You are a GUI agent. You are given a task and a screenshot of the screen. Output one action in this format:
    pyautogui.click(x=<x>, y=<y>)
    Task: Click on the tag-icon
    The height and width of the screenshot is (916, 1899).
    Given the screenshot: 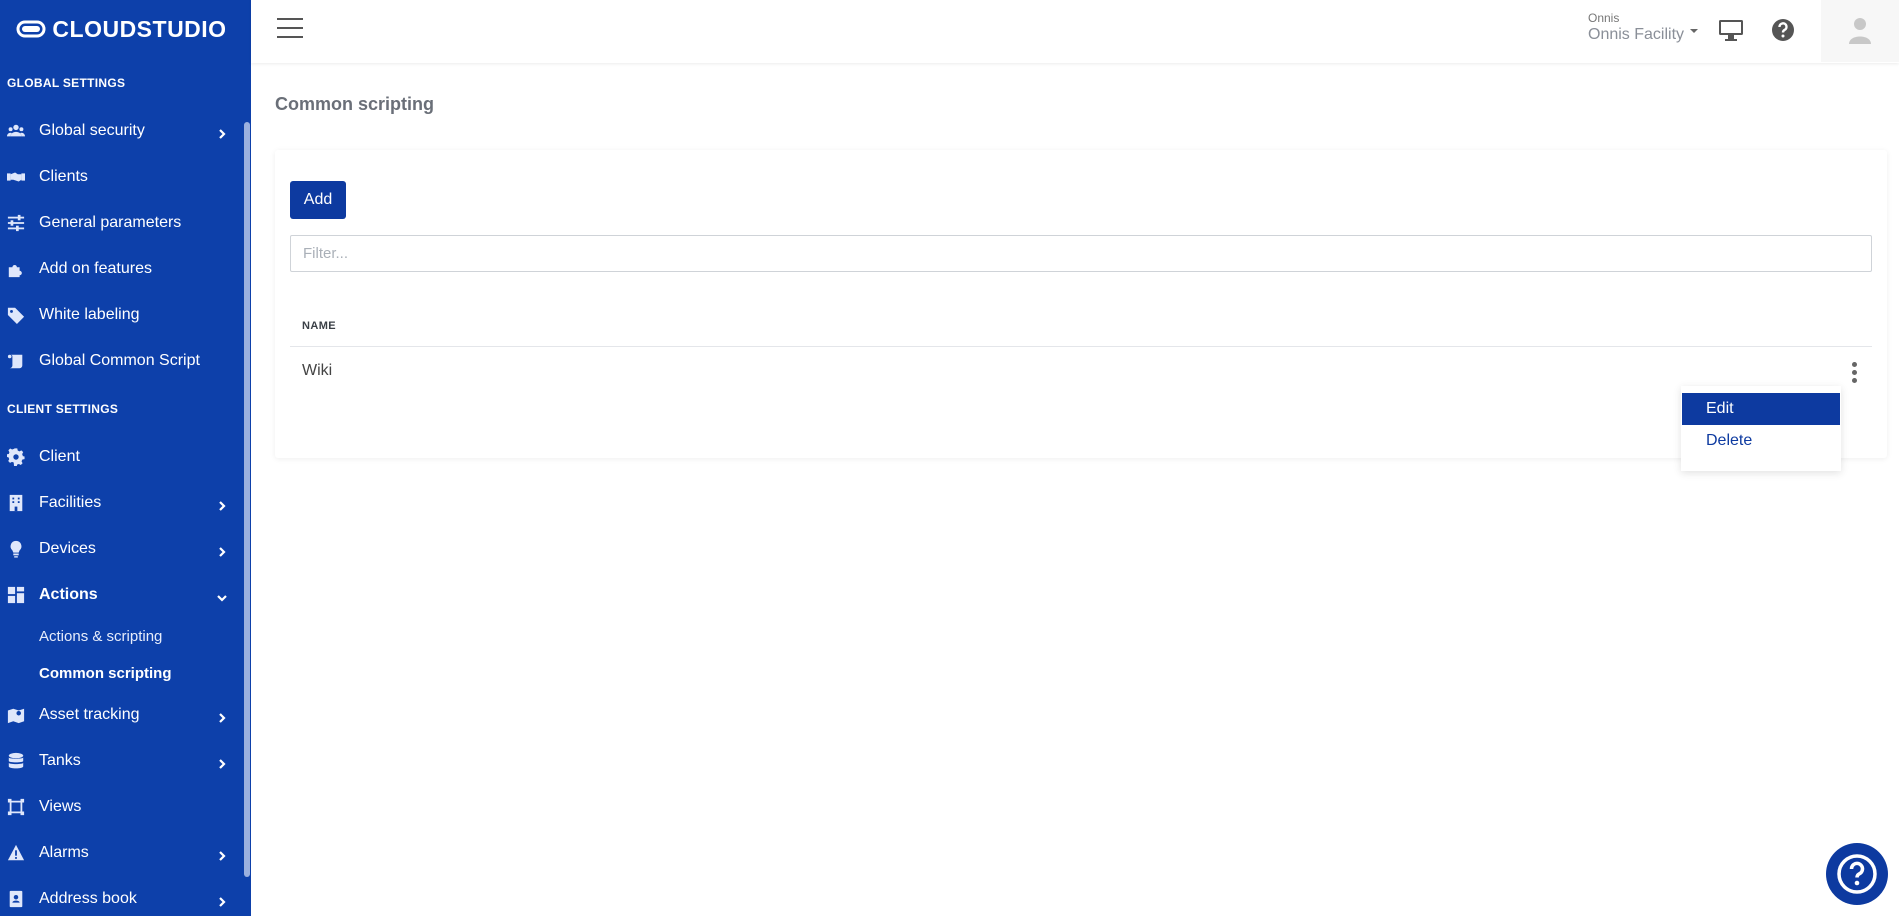 What is the action you would take?
    pyautogui.click(x=16, y=315)
    